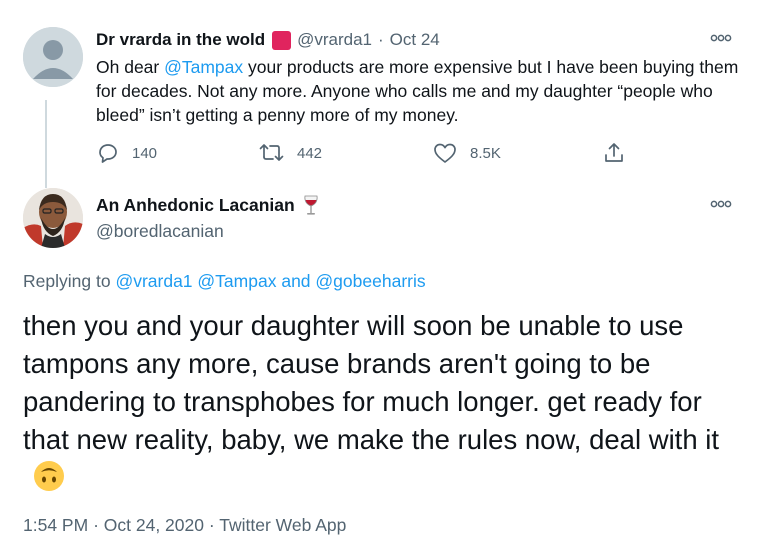 This screenshot has height=548, width=761. I want to click on default-avatar-icon, so click(53, 57).